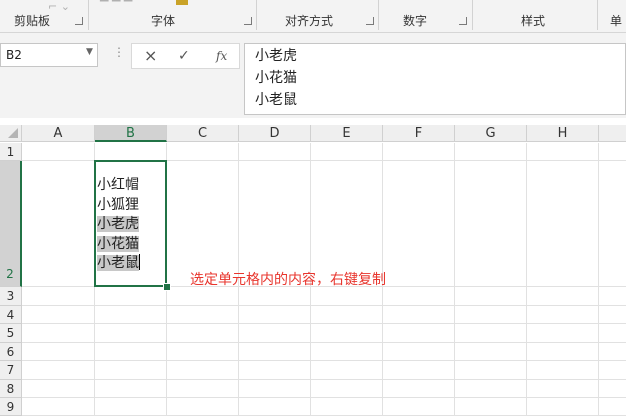 This screenshot has height=416, width=626. What do you see at coordinates (203, 133) in the screenshot?
I see `column-header-c: C` at bounding box center [203, 133].